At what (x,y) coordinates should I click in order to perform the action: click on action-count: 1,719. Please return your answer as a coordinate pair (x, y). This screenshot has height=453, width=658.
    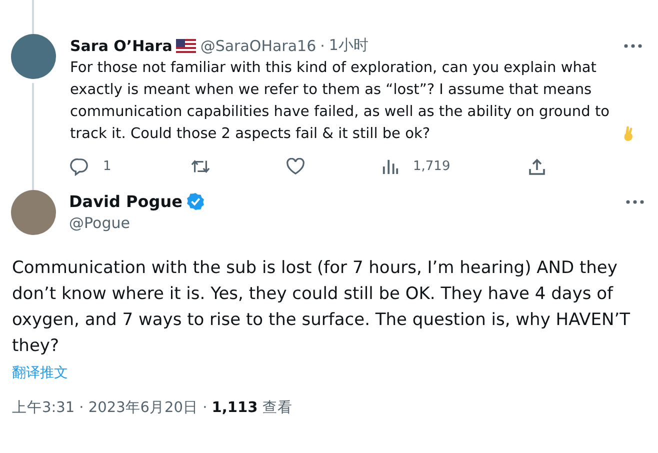
    Looking at the image, I should click on (431, 166).